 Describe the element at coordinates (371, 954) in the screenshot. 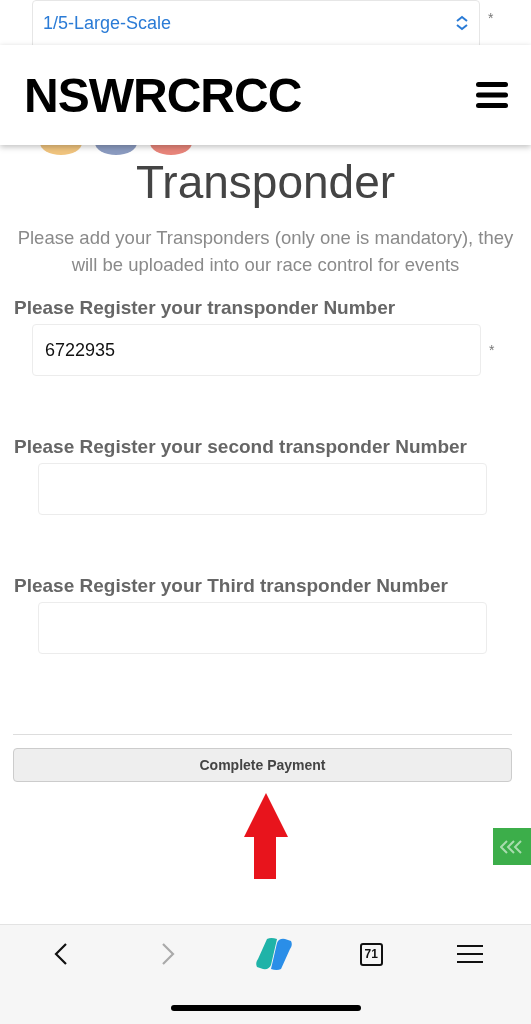

I see `tab-count-button: 71` at that location.